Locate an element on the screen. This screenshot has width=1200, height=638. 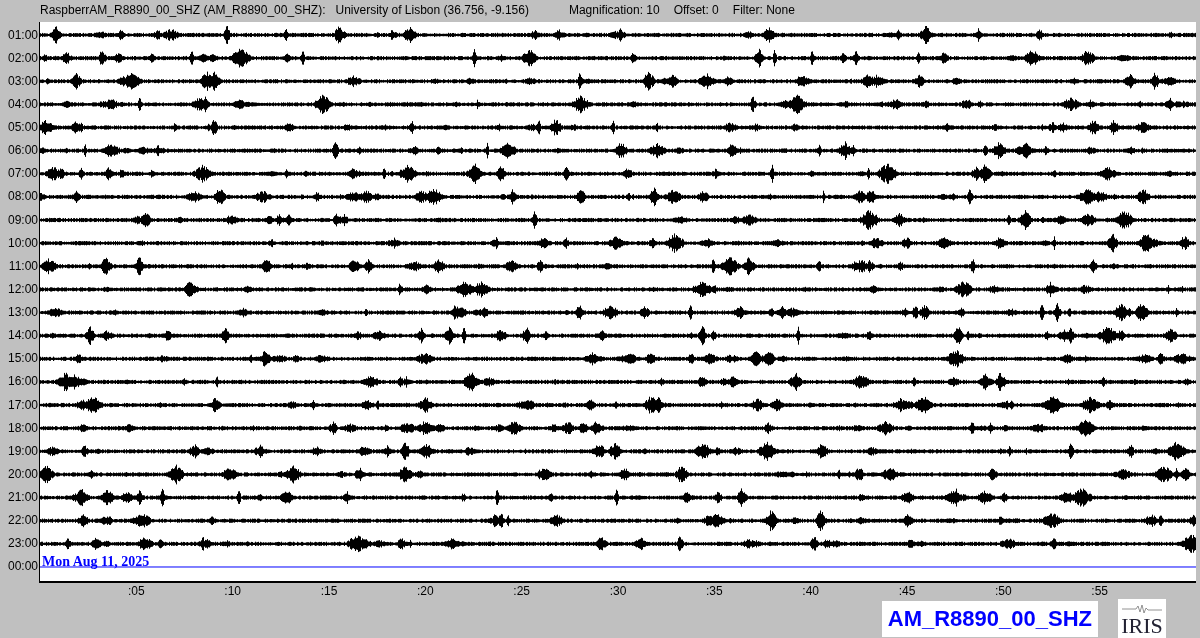
hour-label: 18:00 is located at coordinates (22, 428).